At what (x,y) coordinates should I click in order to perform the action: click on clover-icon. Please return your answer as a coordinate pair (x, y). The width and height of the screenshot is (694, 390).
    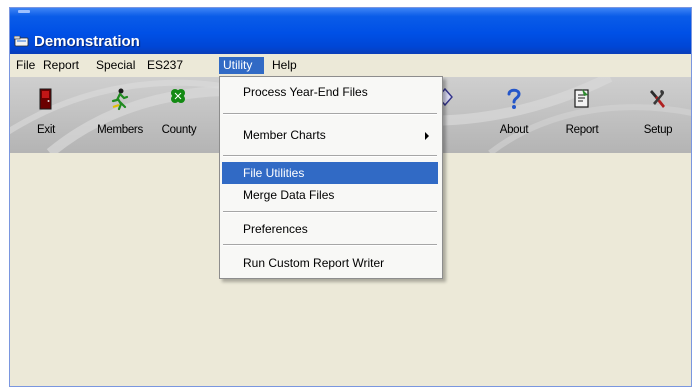
    Looking at the image, I should click on (178, 96).